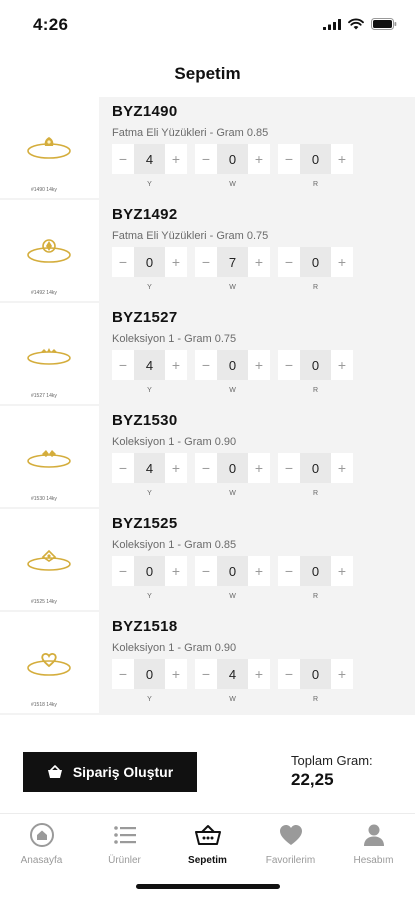  Describe the element at coordinates (190, 133) in the screenshot. I see `product-description: Fatma Eli Yüzükleri - Gram 0.85` at that location.